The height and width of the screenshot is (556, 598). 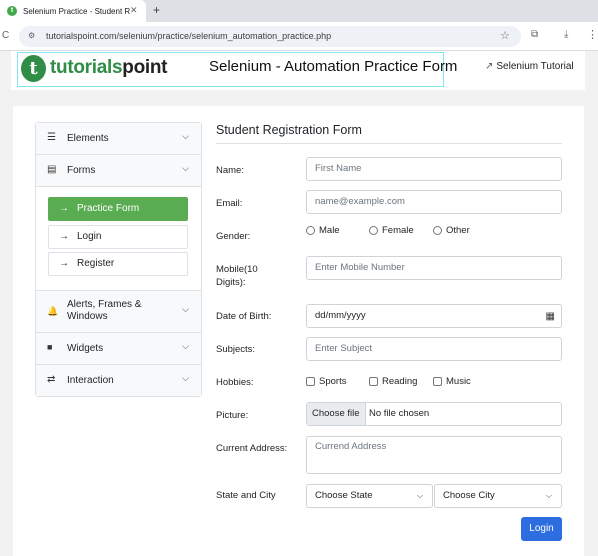 I want to click on sidebar-item-alerts: 🔔 Alerts, Frames & Windows ⌵, so click(x=118, y=312).